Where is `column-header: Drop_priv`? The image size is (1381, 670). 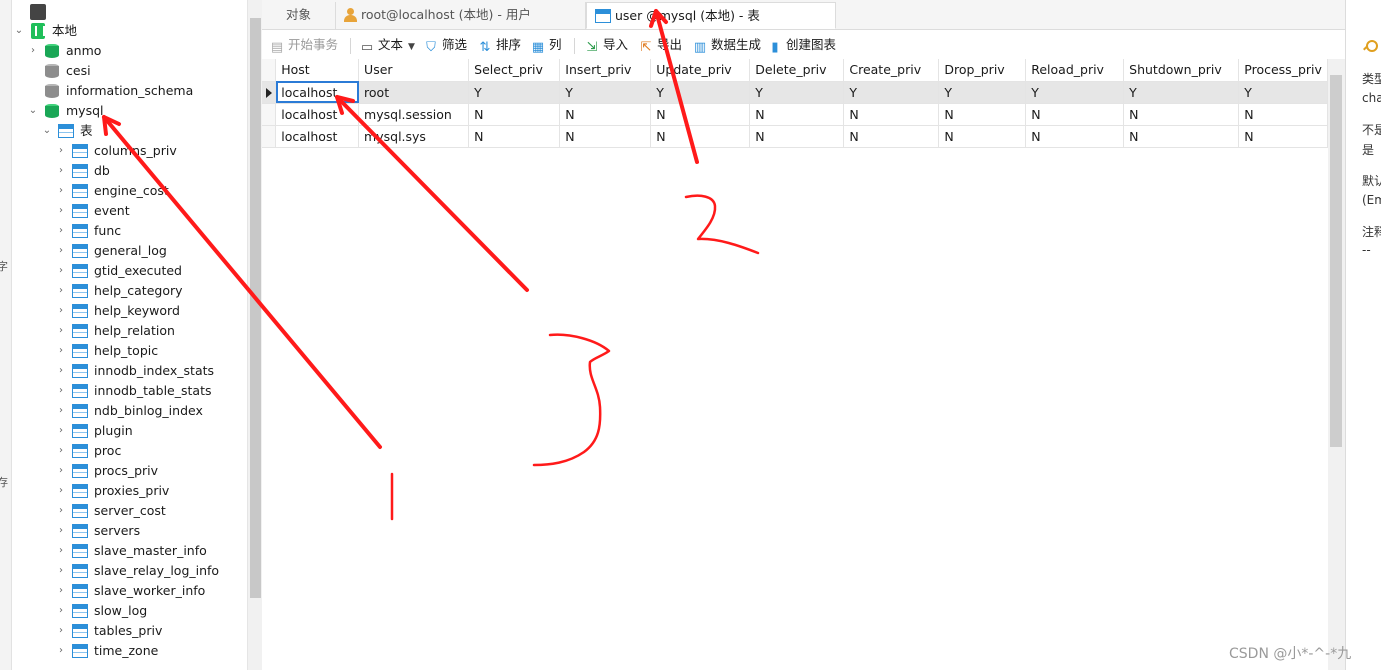 column-header: Drop_priv is located at coordinates (982, 70).